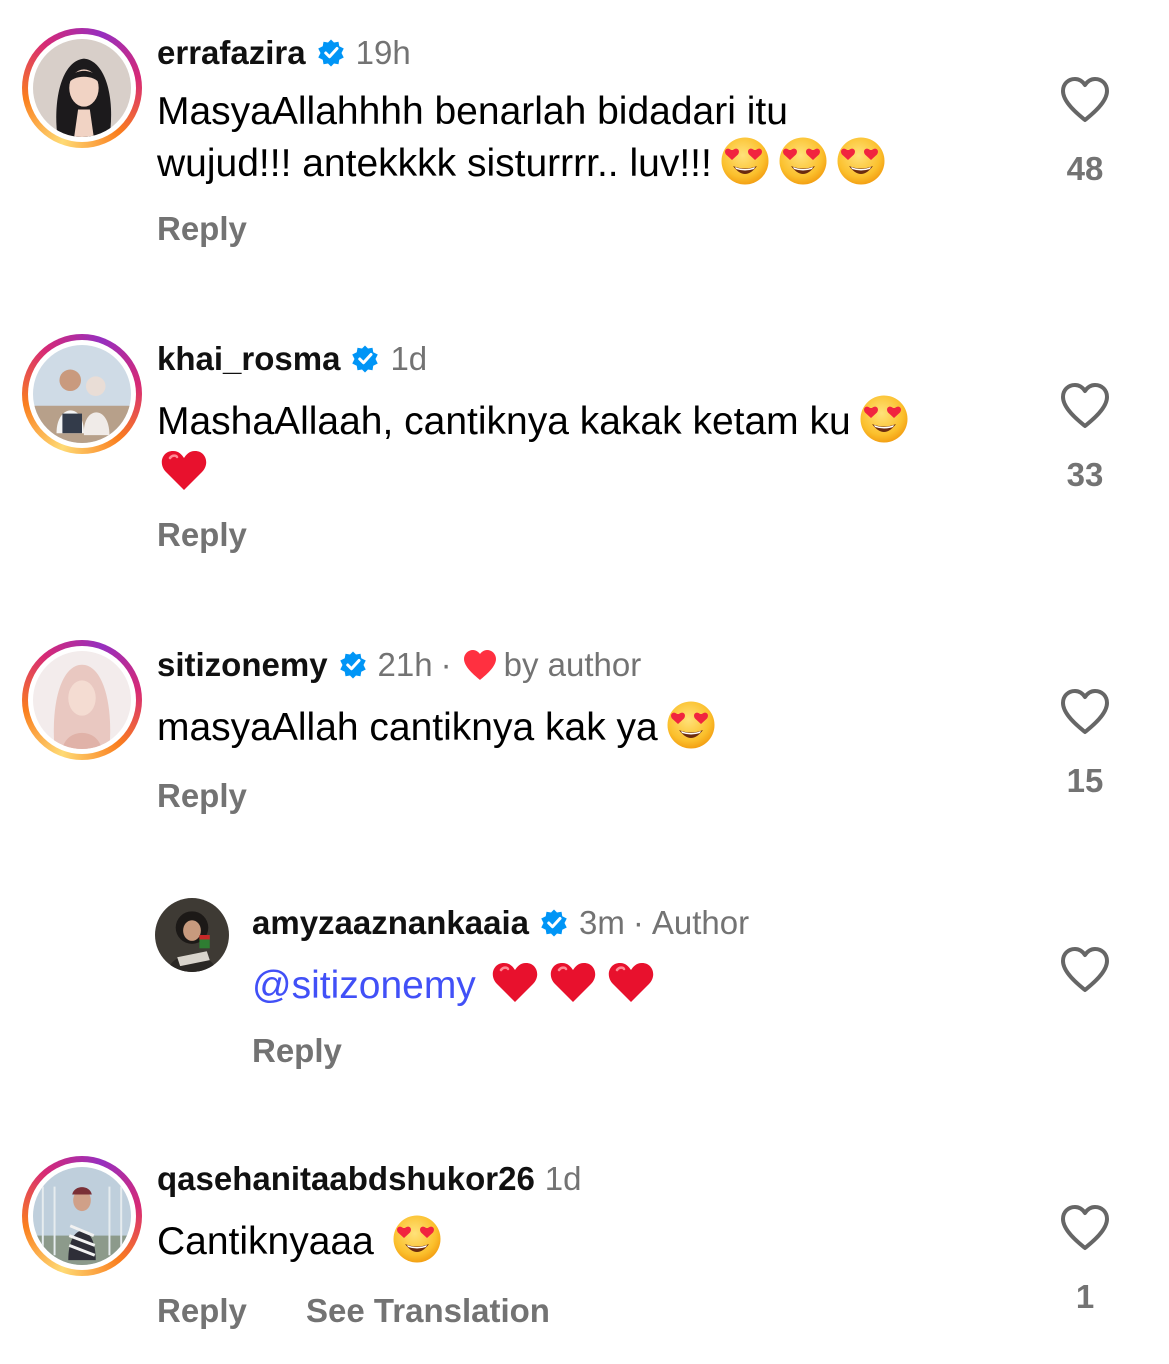 The height and width of the screenshot is (1364, 1169). I want to click on comment-text-line: wujud!!! antekkkk sisturrrr.. luv!!!, so click(434, 163).